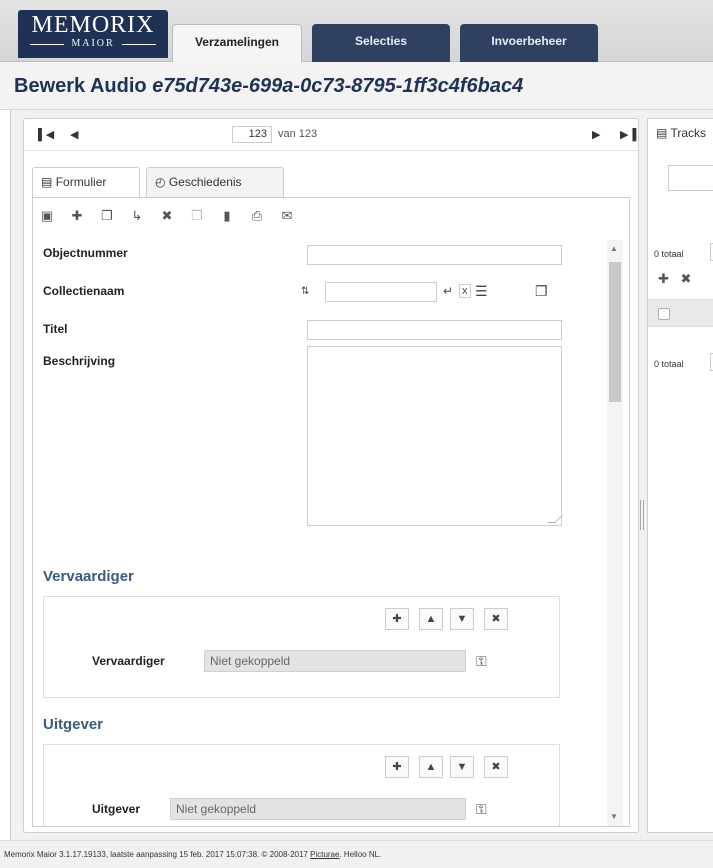  I want to click on record-id: e75d743e-699a-0c73-8795-1ff3c4f6bac4, so click(338, 86).